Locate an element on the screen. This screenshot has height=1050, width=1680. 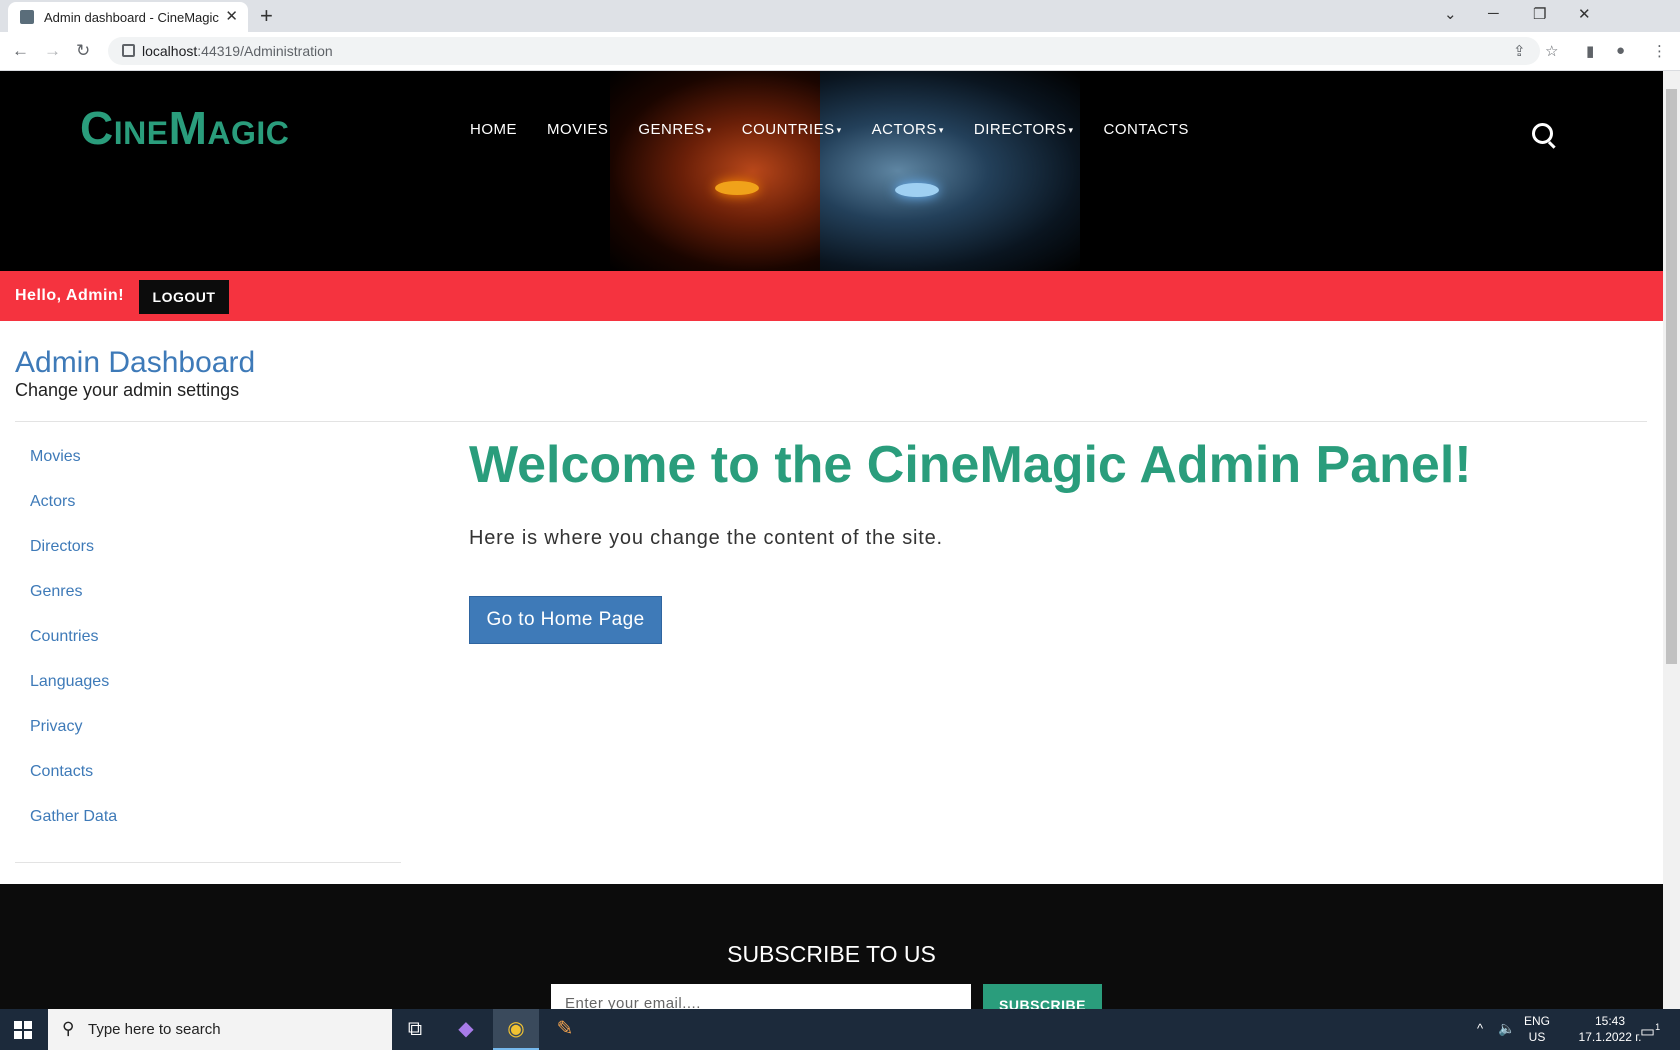
nav-directors: DIRECTORS ▾ is located at coordinates (1024, 129).